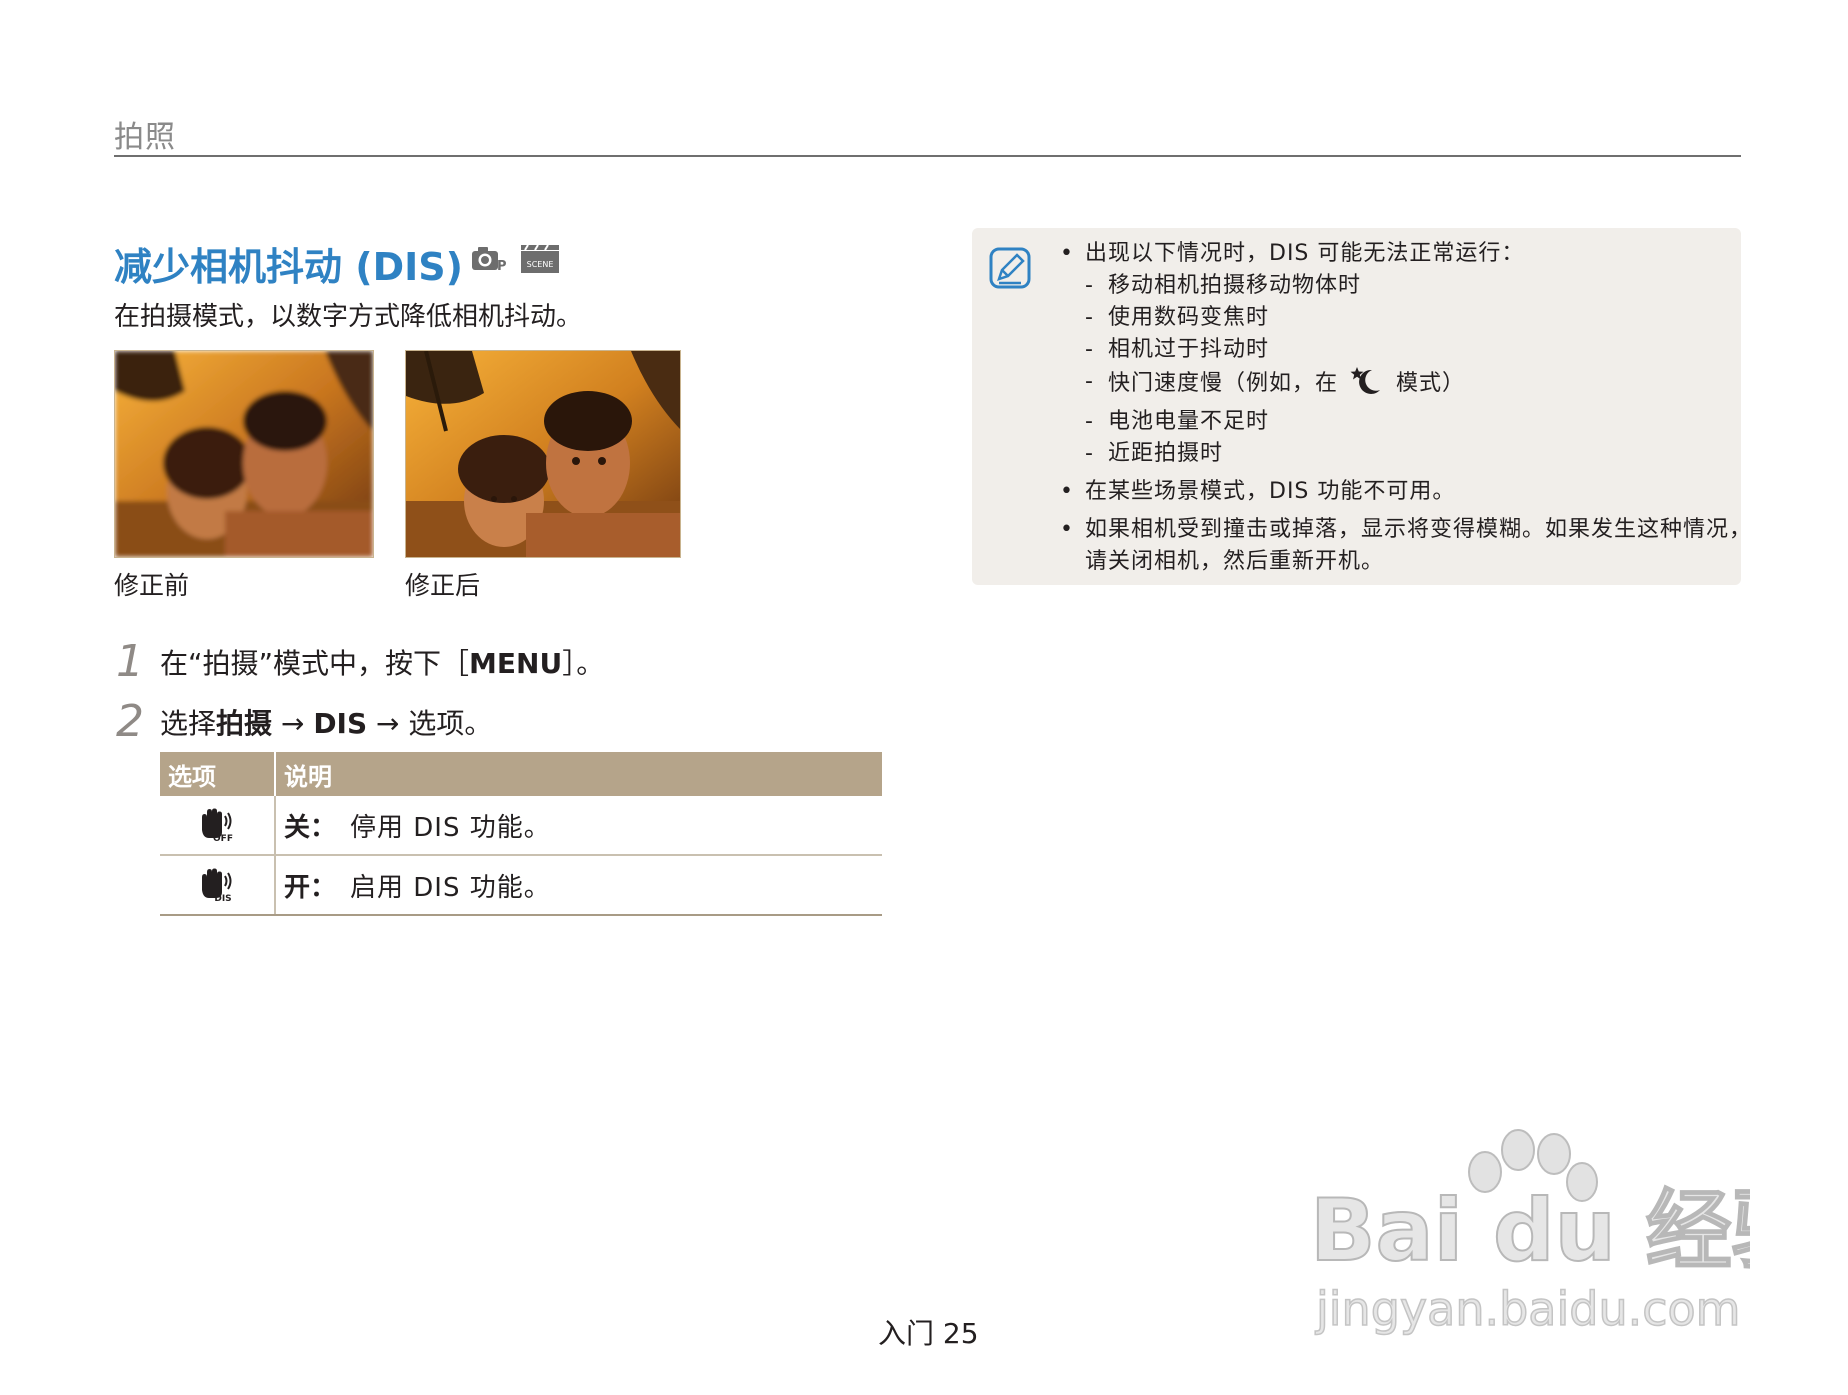 Image resolution: width=1848 pixels, height=1395 pixels. Describe the element at coordinates (1406, 386) in the screenshot. I see `note-subitem: 快门速度慢（例如，在模式）` at that location.